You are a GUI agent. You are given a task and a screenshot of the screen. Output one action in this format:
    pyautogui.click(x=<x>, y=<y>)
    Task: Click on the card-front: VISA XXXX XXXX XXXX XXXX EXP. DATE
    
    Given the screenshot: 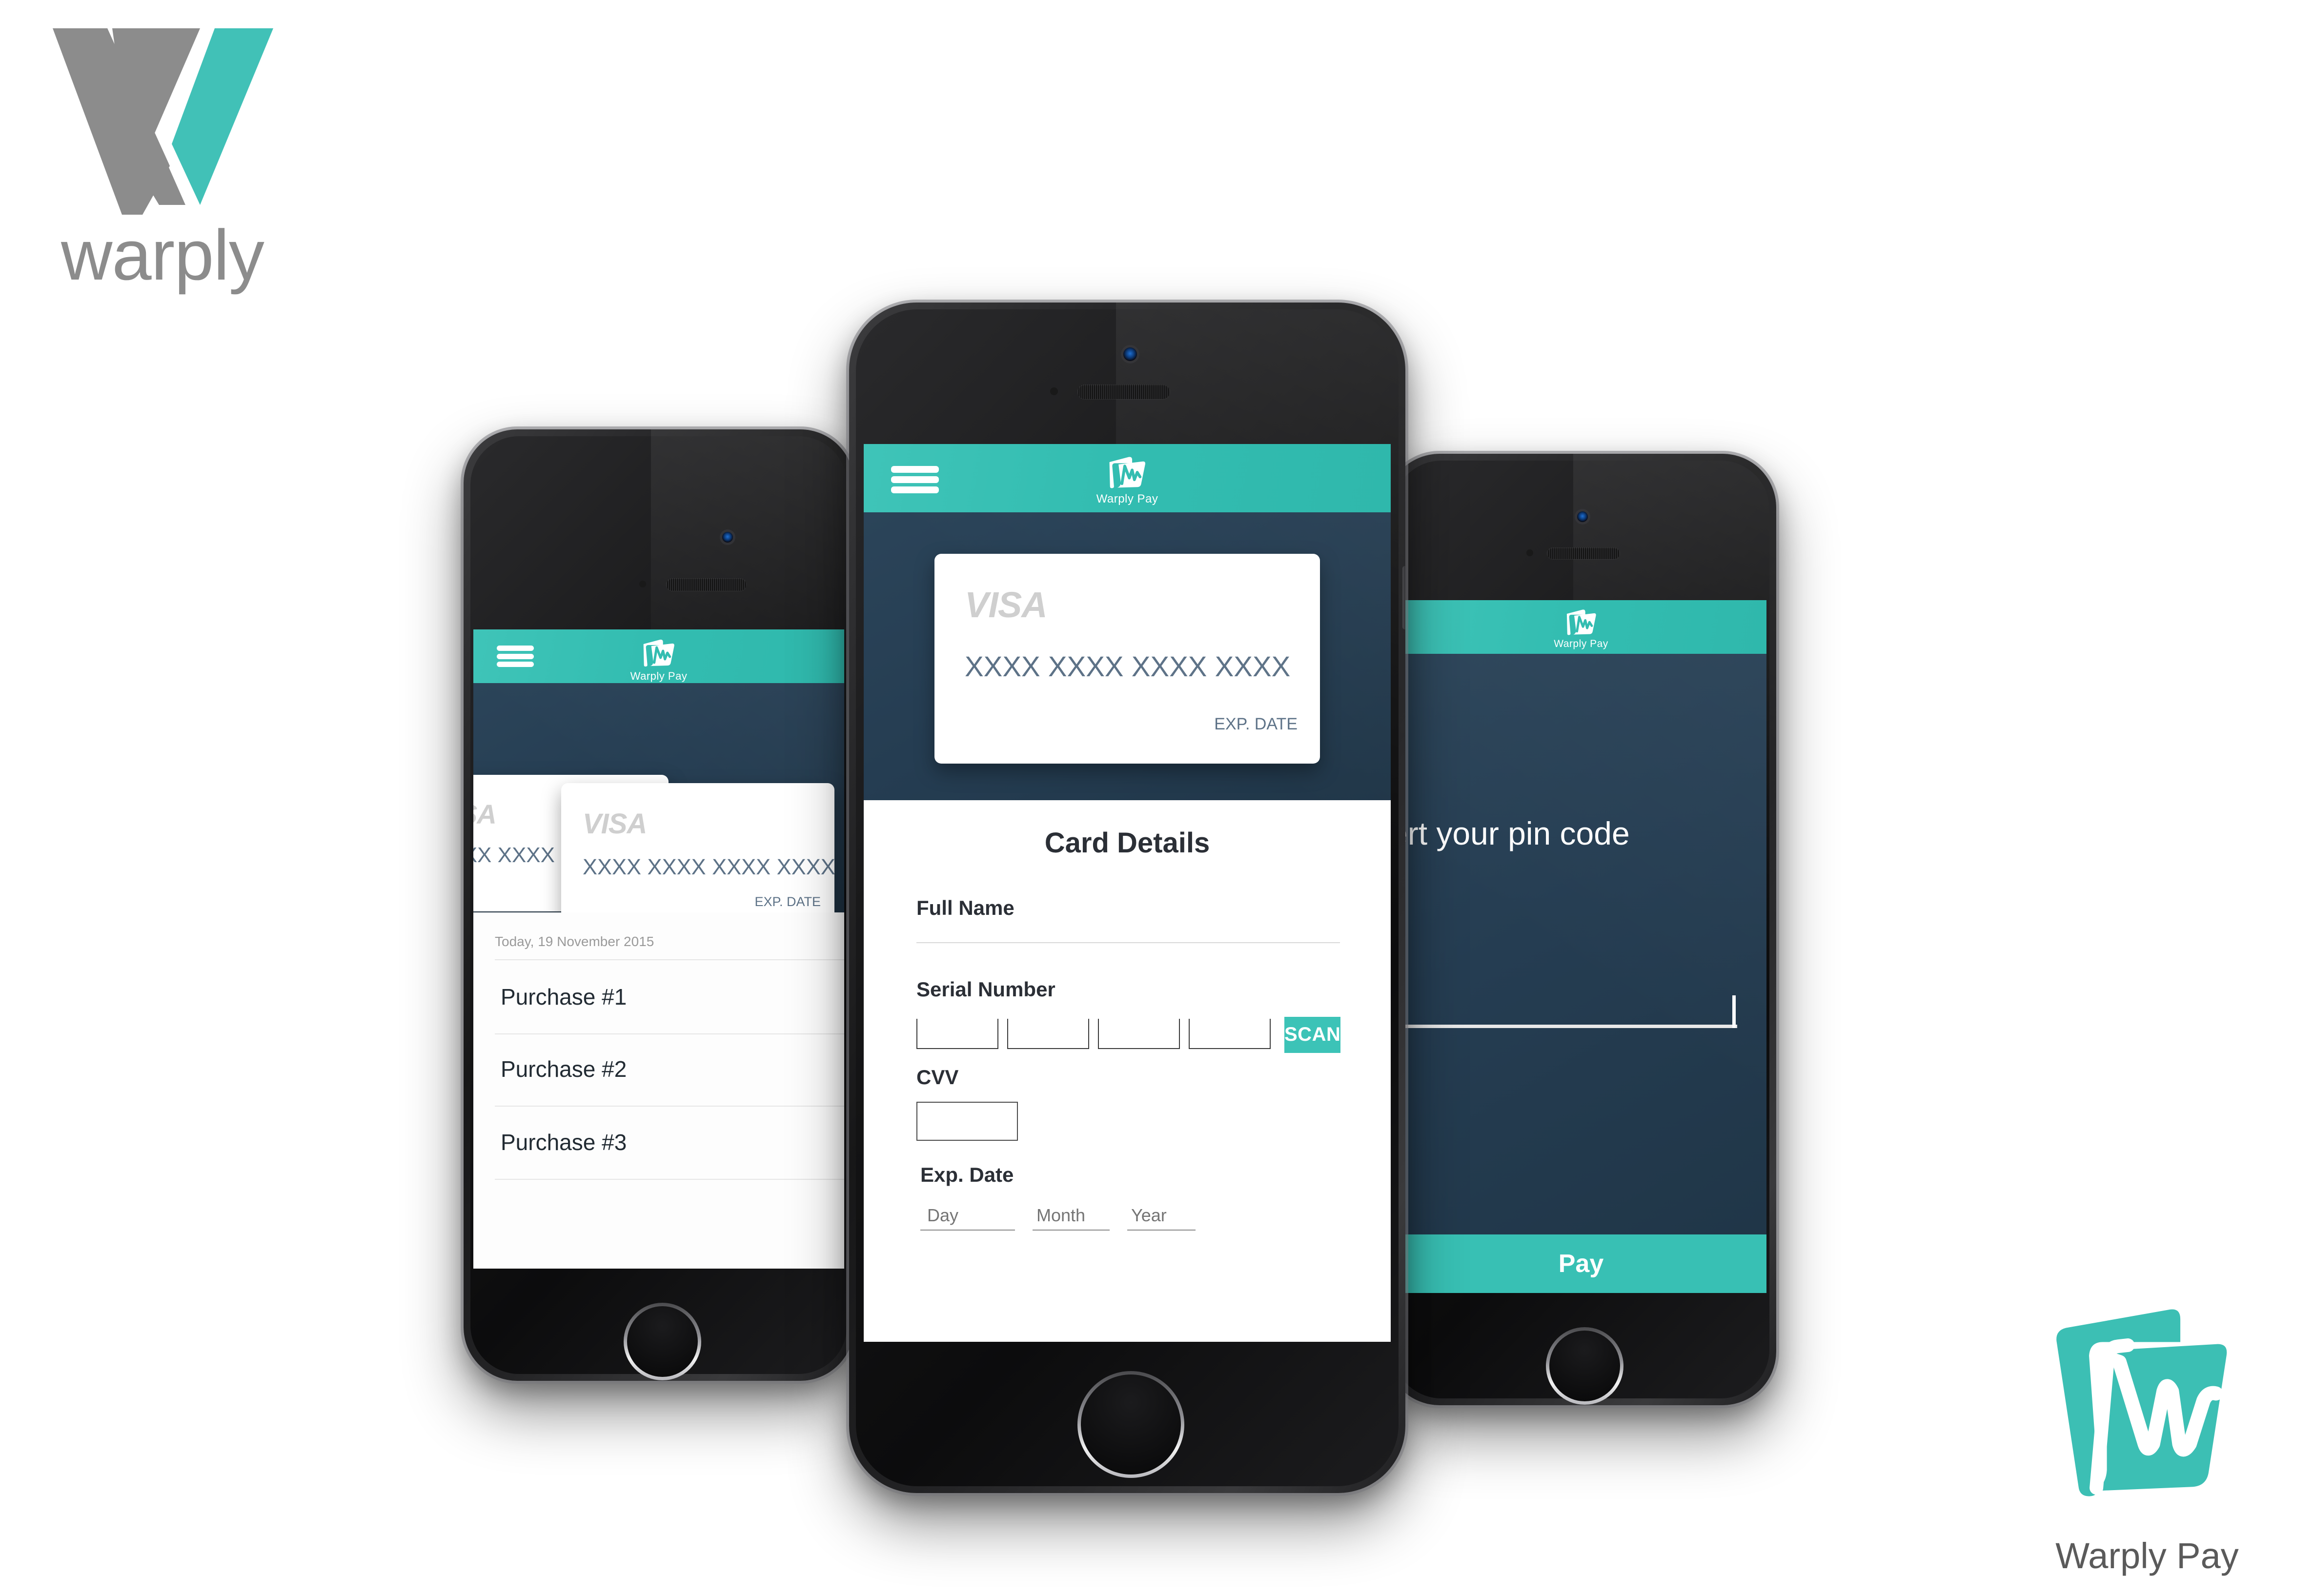 What is the action you would take?
    pyautogui.click(x=697, y=856)
    